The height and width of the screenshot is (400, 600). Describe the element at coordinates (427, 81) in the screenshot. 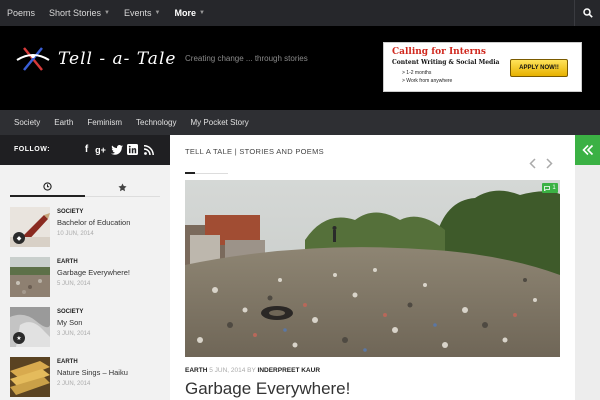

I see `ad-bullet: > Work from anywhere` at that location.